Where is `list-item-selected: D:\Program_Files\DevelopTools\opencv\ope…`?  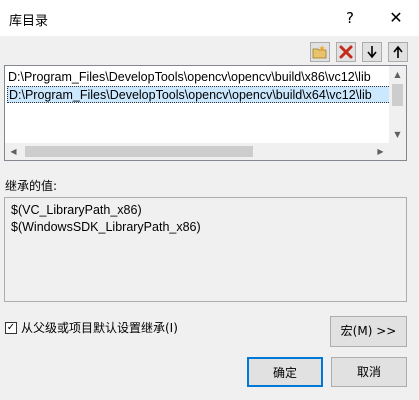 list-item-selected: D:\Program_Files\DevelopTools\opencv\ope… is located at coordinates (199, 94).